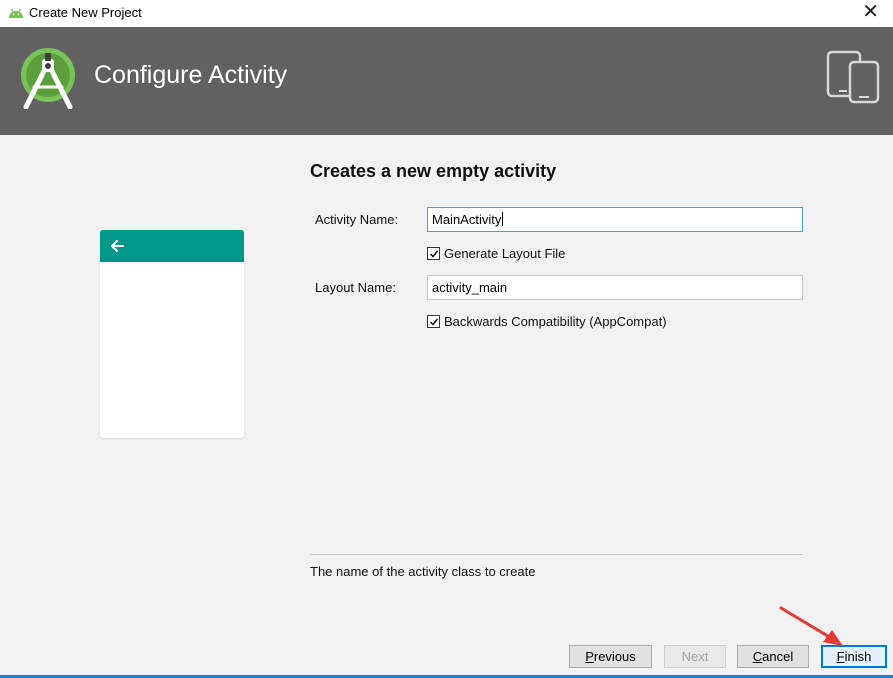 This screenshot has height=678, width=893. Describe the element at coordinates (615, 287) in the screenshot. I see `layout-name-input: activity_main` at that location.